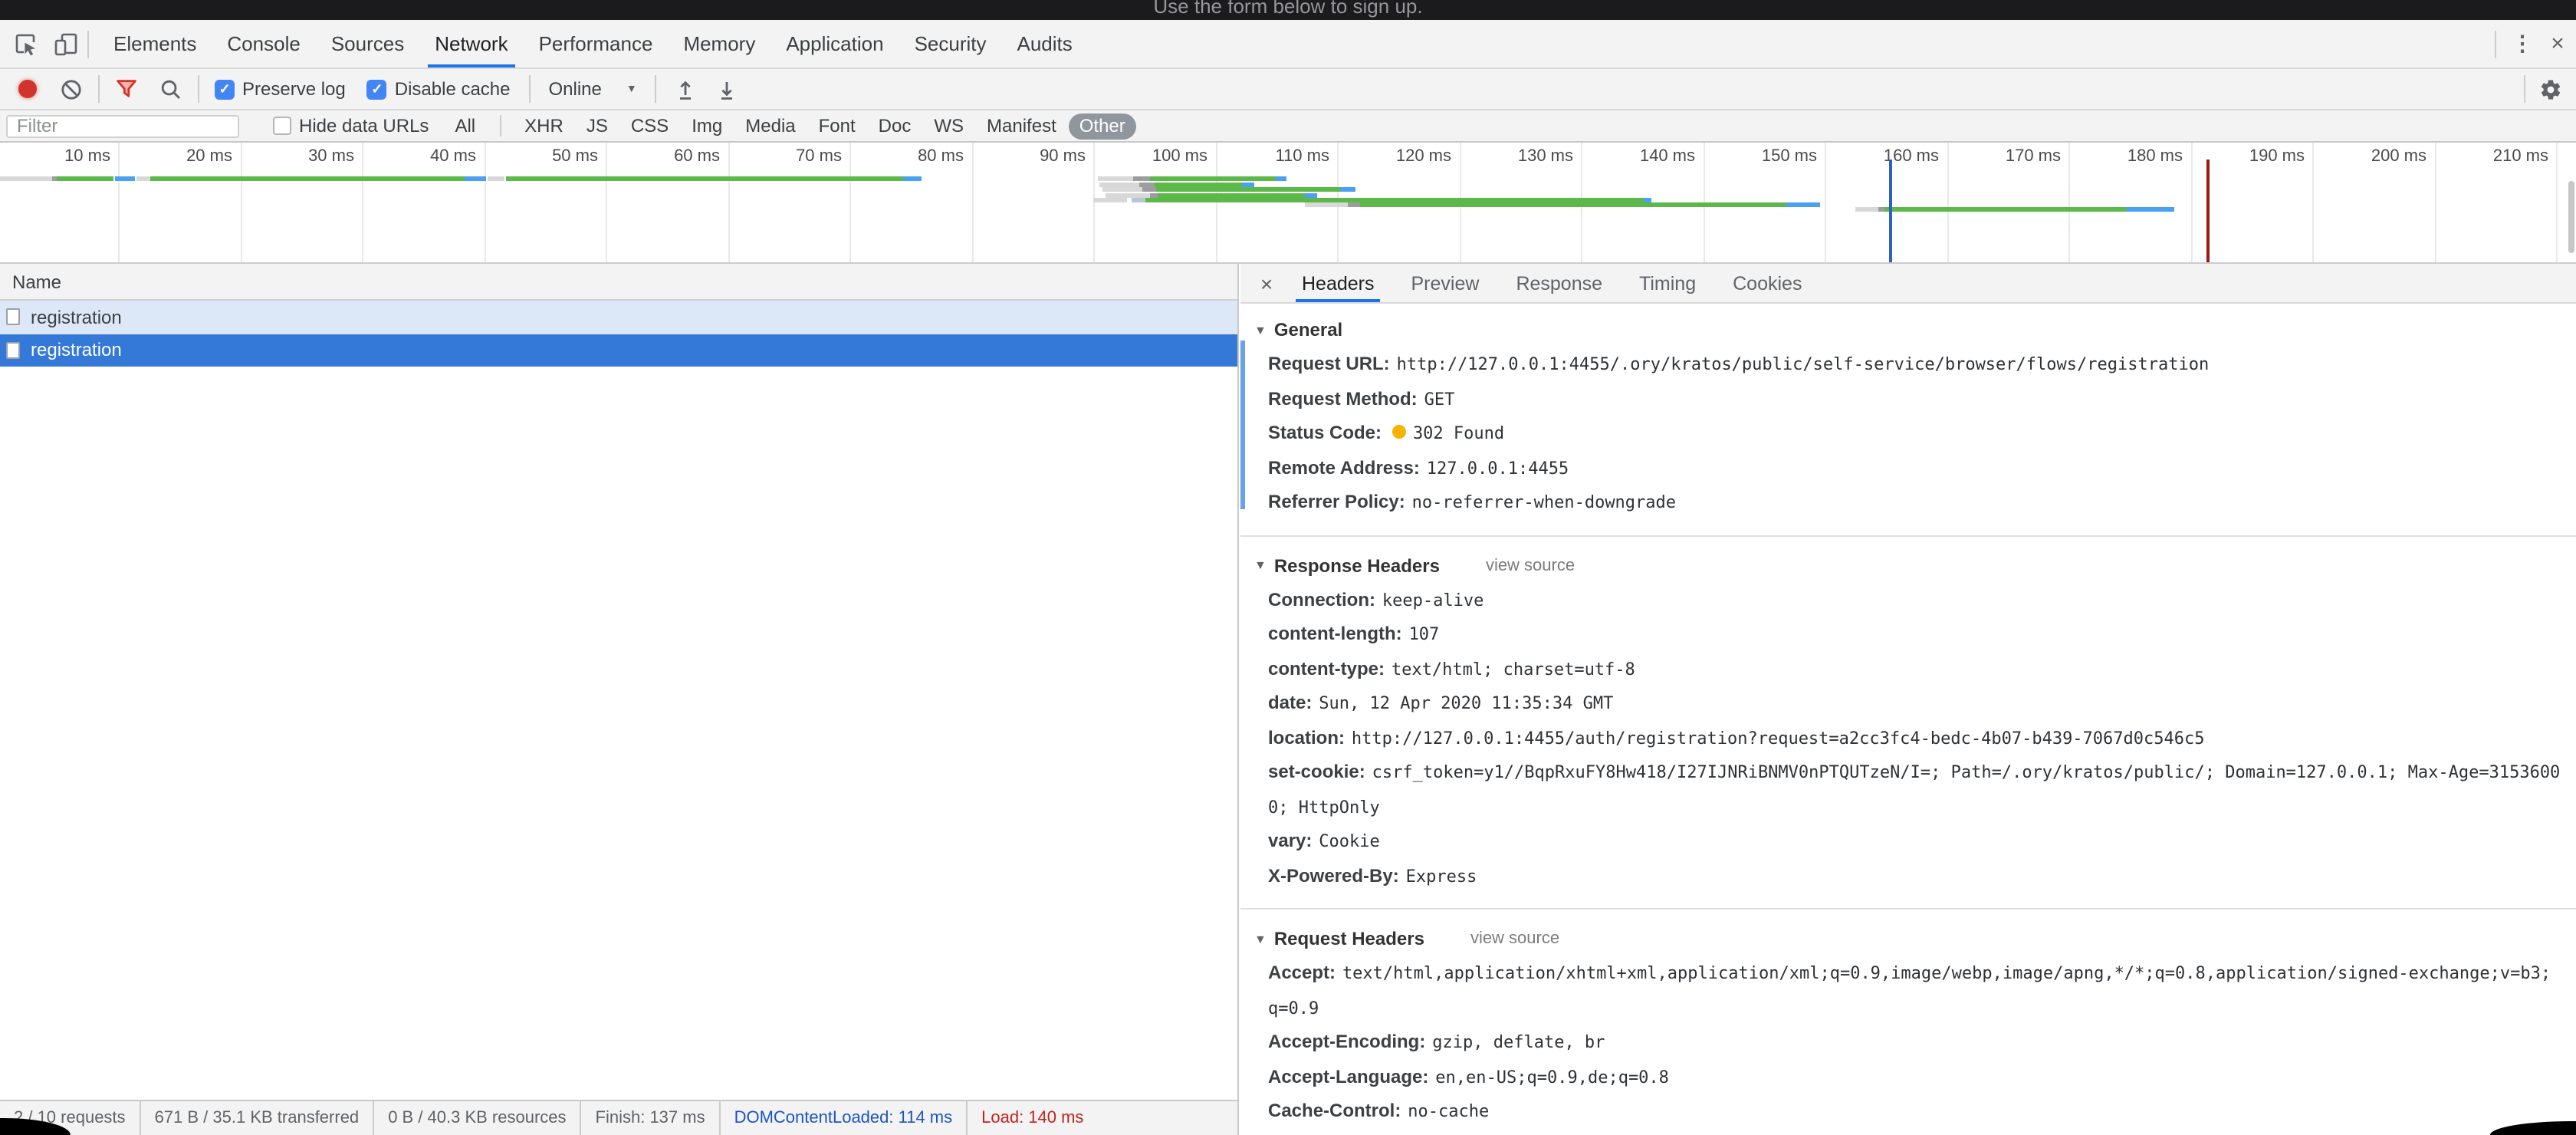 The height and width of the screenshot is (1135, 2576). What do you see at coordinates (1045, 43) in the screenshot?
I see `tab-audits: Audits` at bounding box center [1045, 43].